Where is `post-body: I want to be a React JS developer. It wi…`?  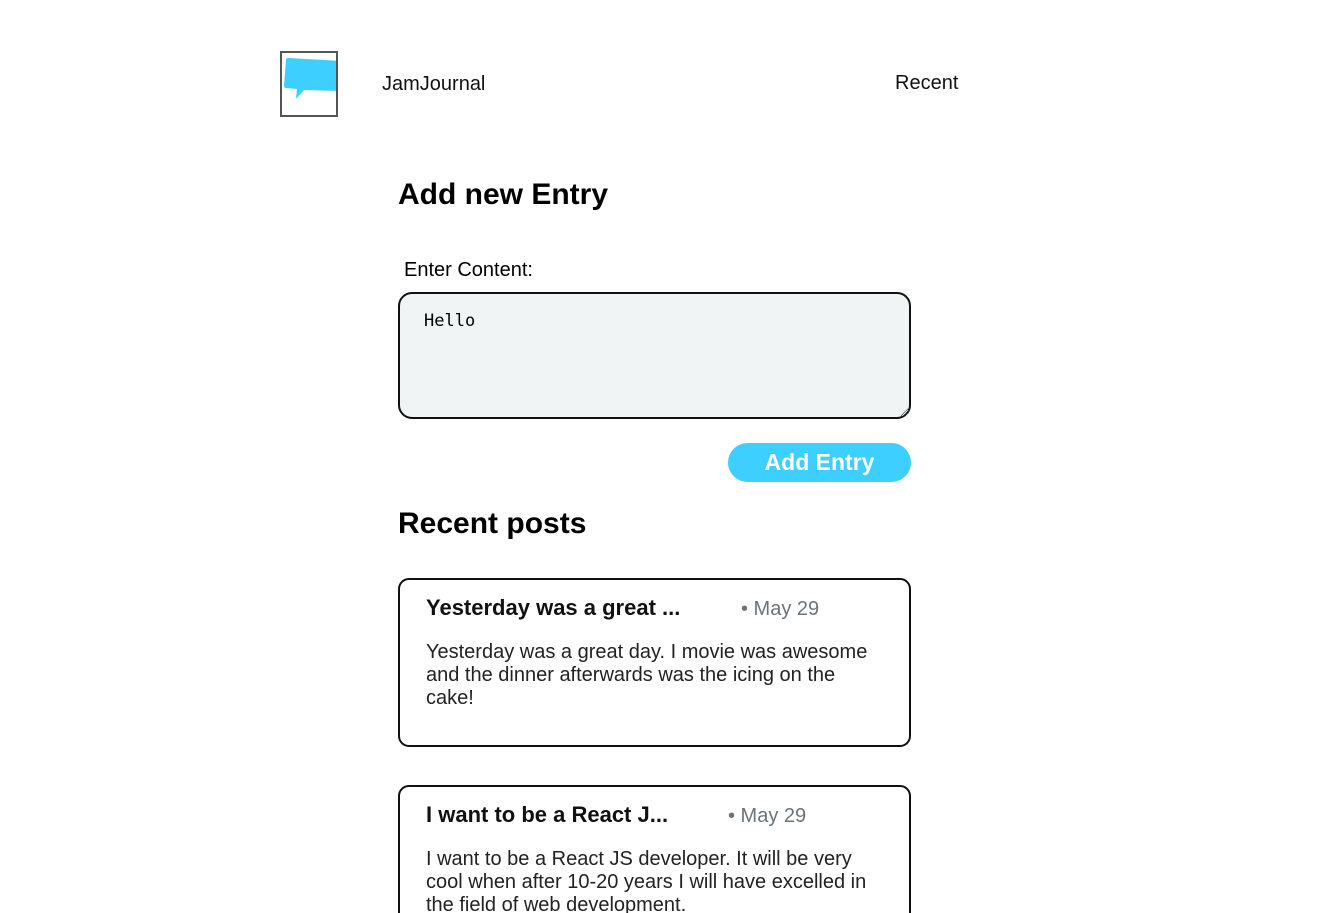 post-body: I want to be a React JS developer. It wi… is located at coordinates (646, 880).